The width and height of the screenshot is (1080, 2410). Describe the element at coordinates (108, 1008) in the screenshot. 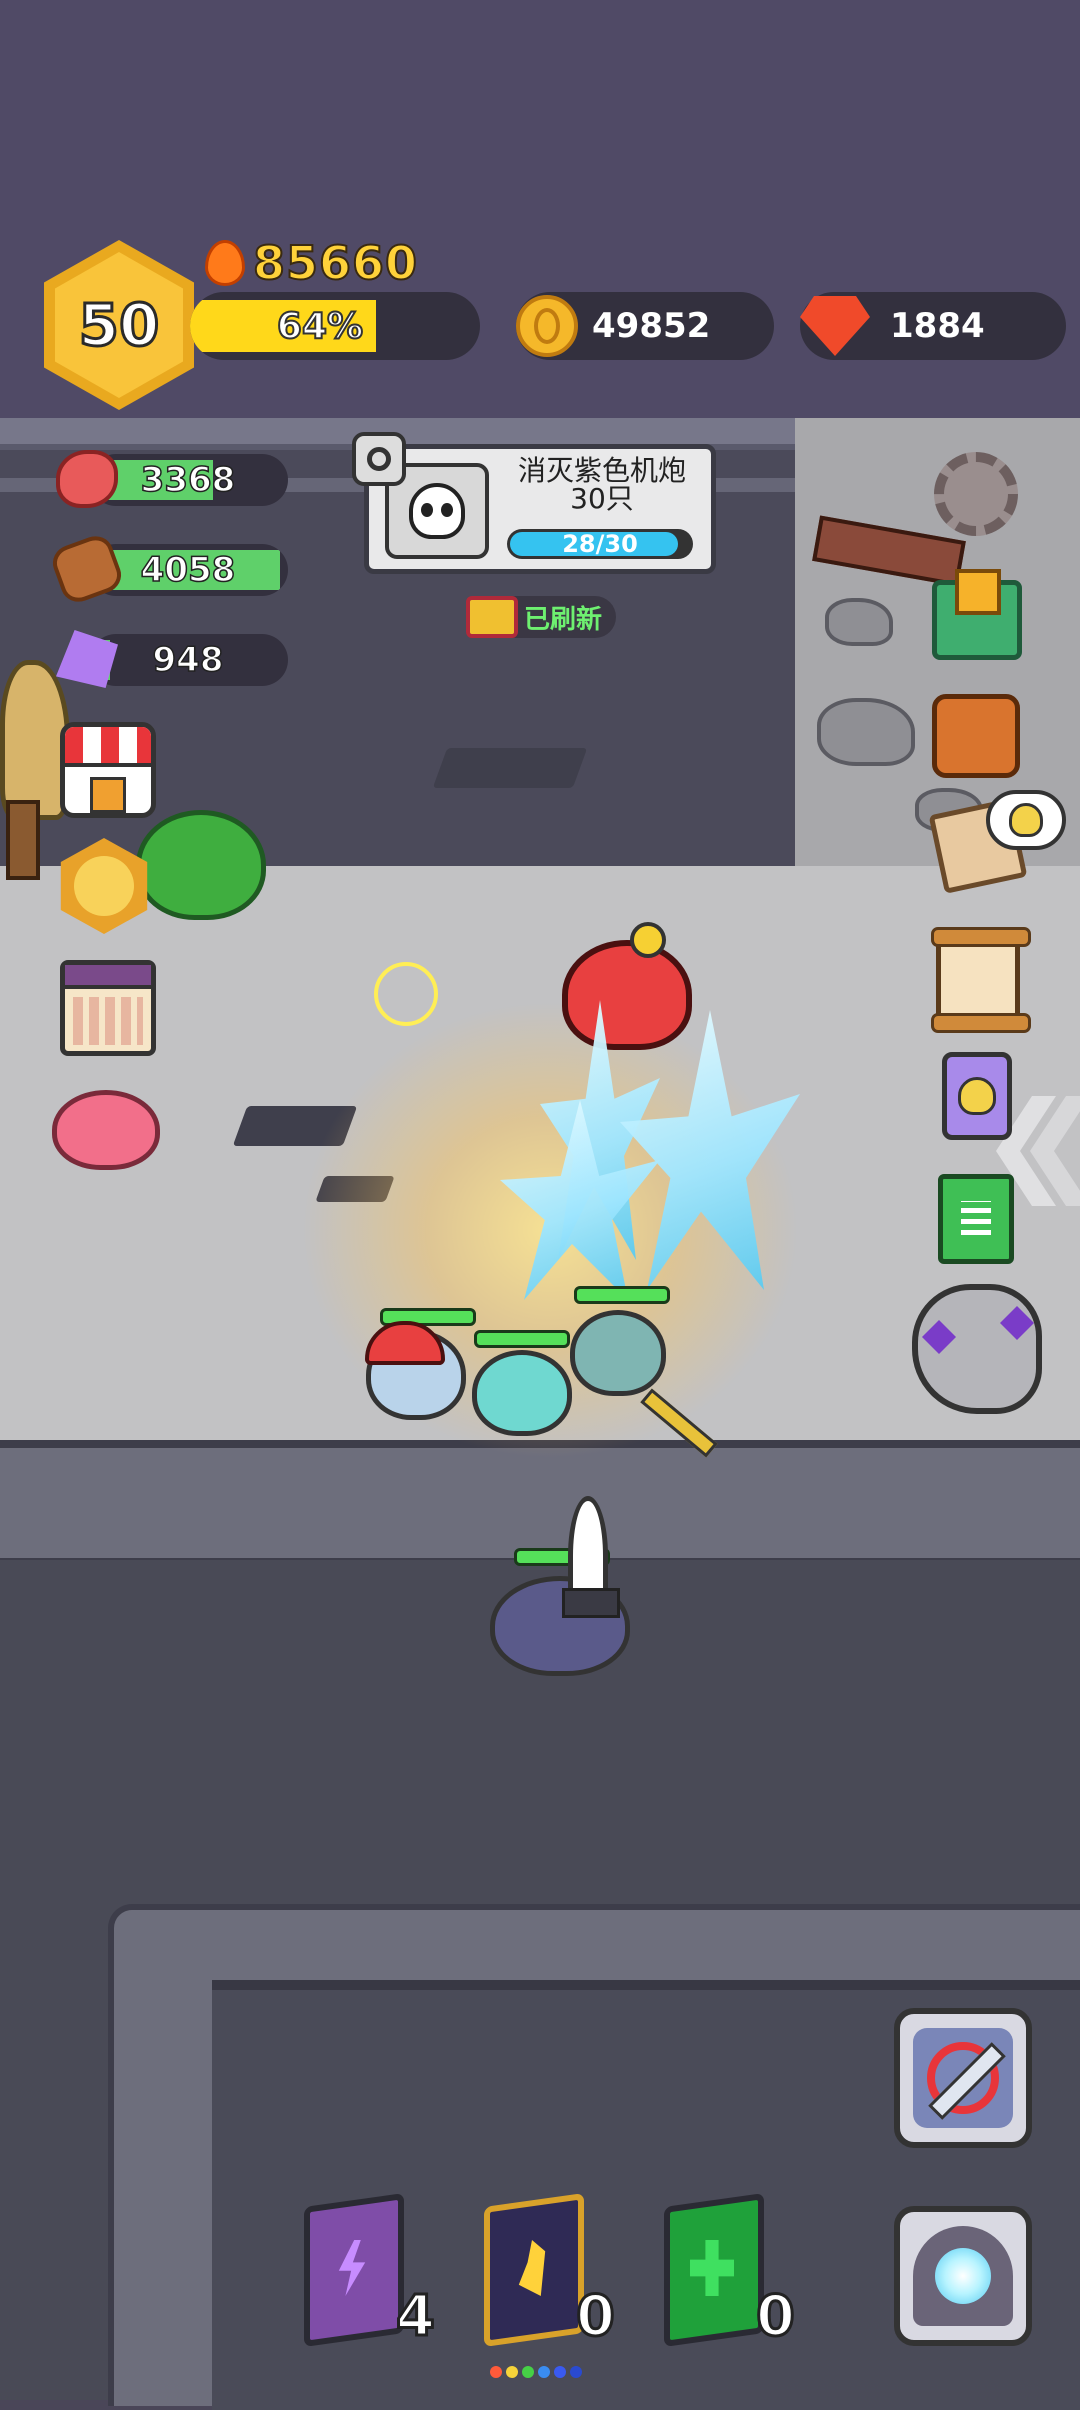

I see `calendar-icon` at that location.